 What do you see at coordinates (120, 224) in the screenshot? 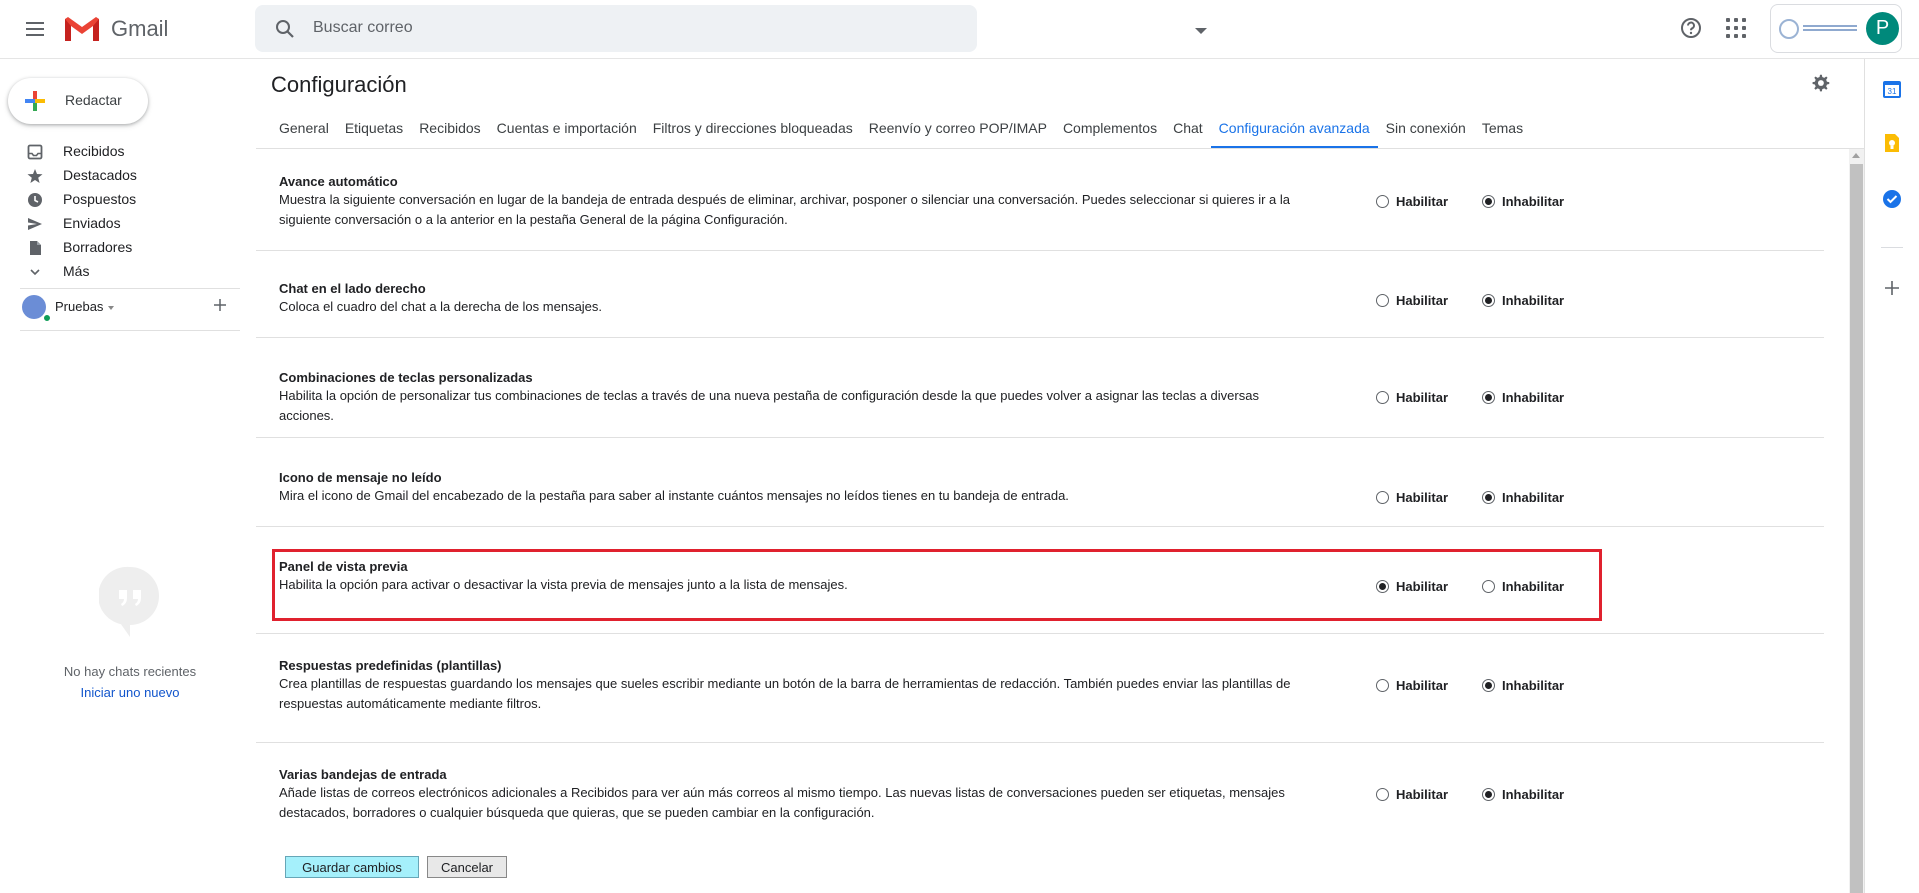
I see `sidebar-item-sent: Enviados` at bounding box center [120, 224].